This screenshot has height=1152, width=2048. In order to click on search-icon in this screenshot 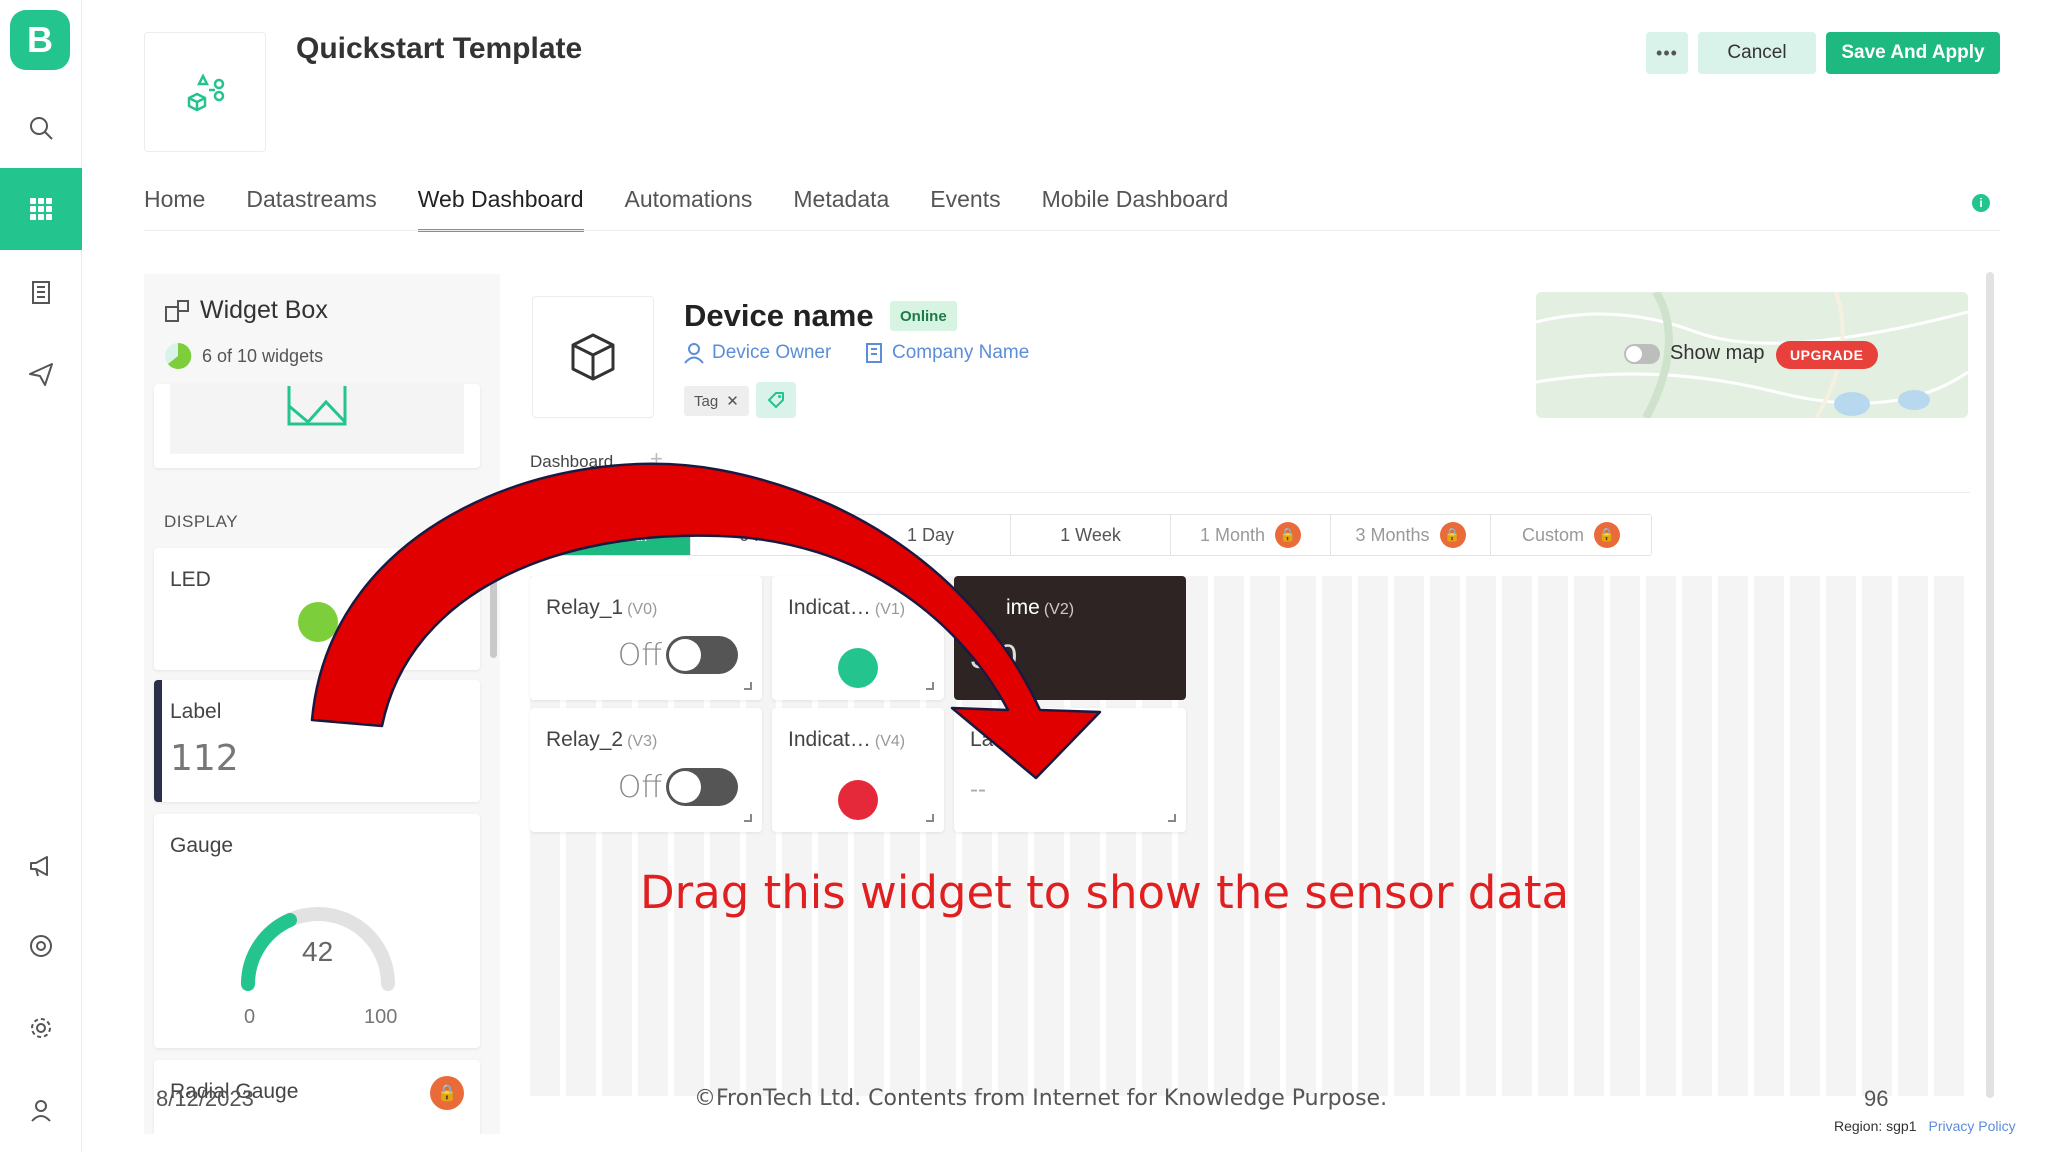, I will do `click(41, 128)`.